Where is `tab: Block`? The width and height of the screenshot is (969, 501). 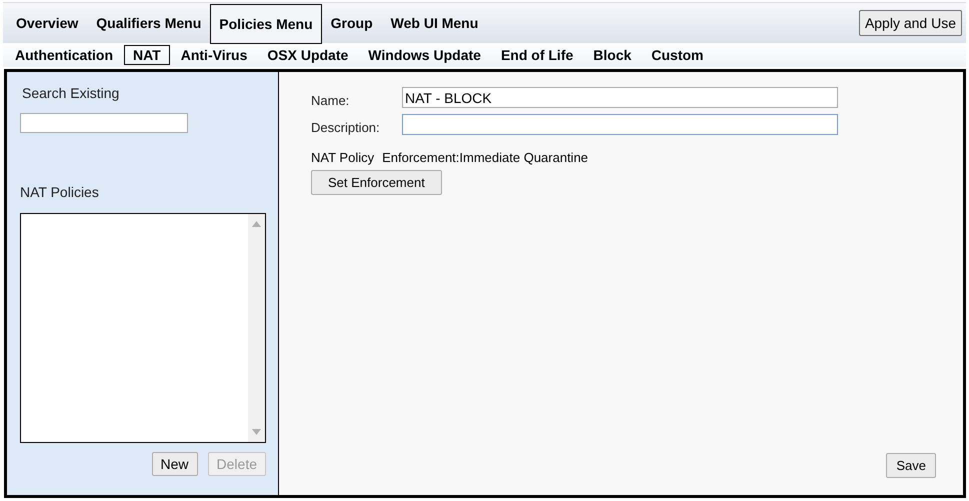
tab: Block is located at coordinates (612, 55).